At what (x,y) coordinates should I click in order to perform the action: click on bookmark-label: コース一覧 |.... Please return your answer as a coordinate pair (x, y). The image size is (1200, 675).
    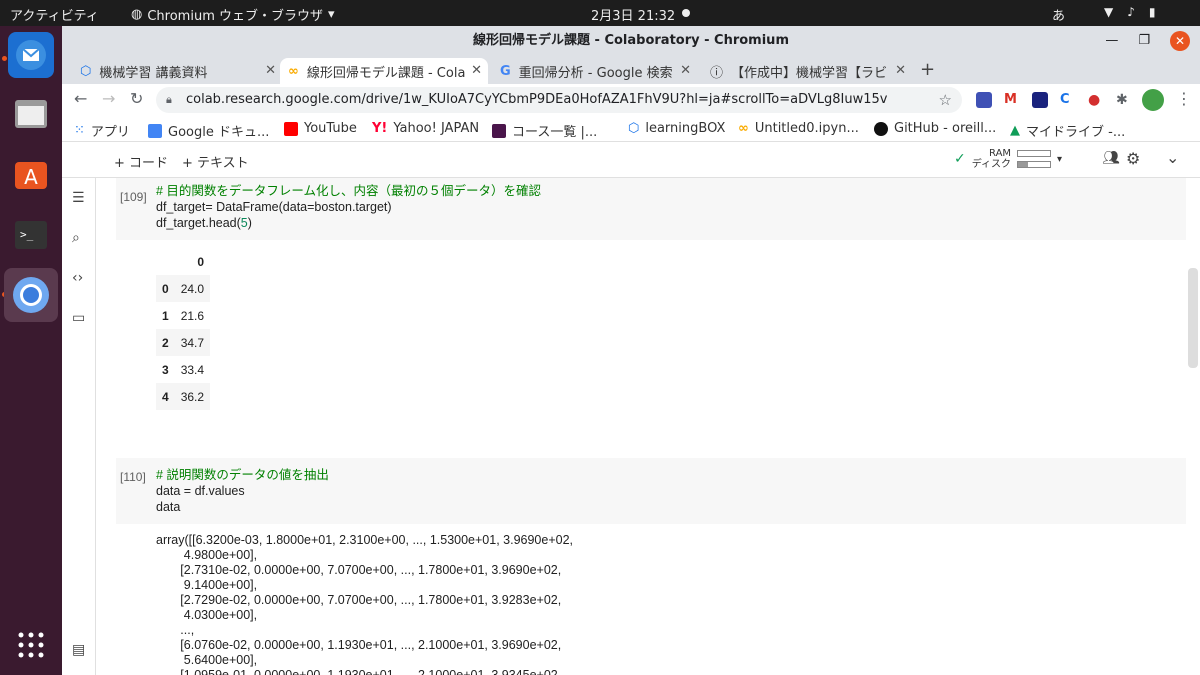
    Looking at the image, I should click on (555, 132).